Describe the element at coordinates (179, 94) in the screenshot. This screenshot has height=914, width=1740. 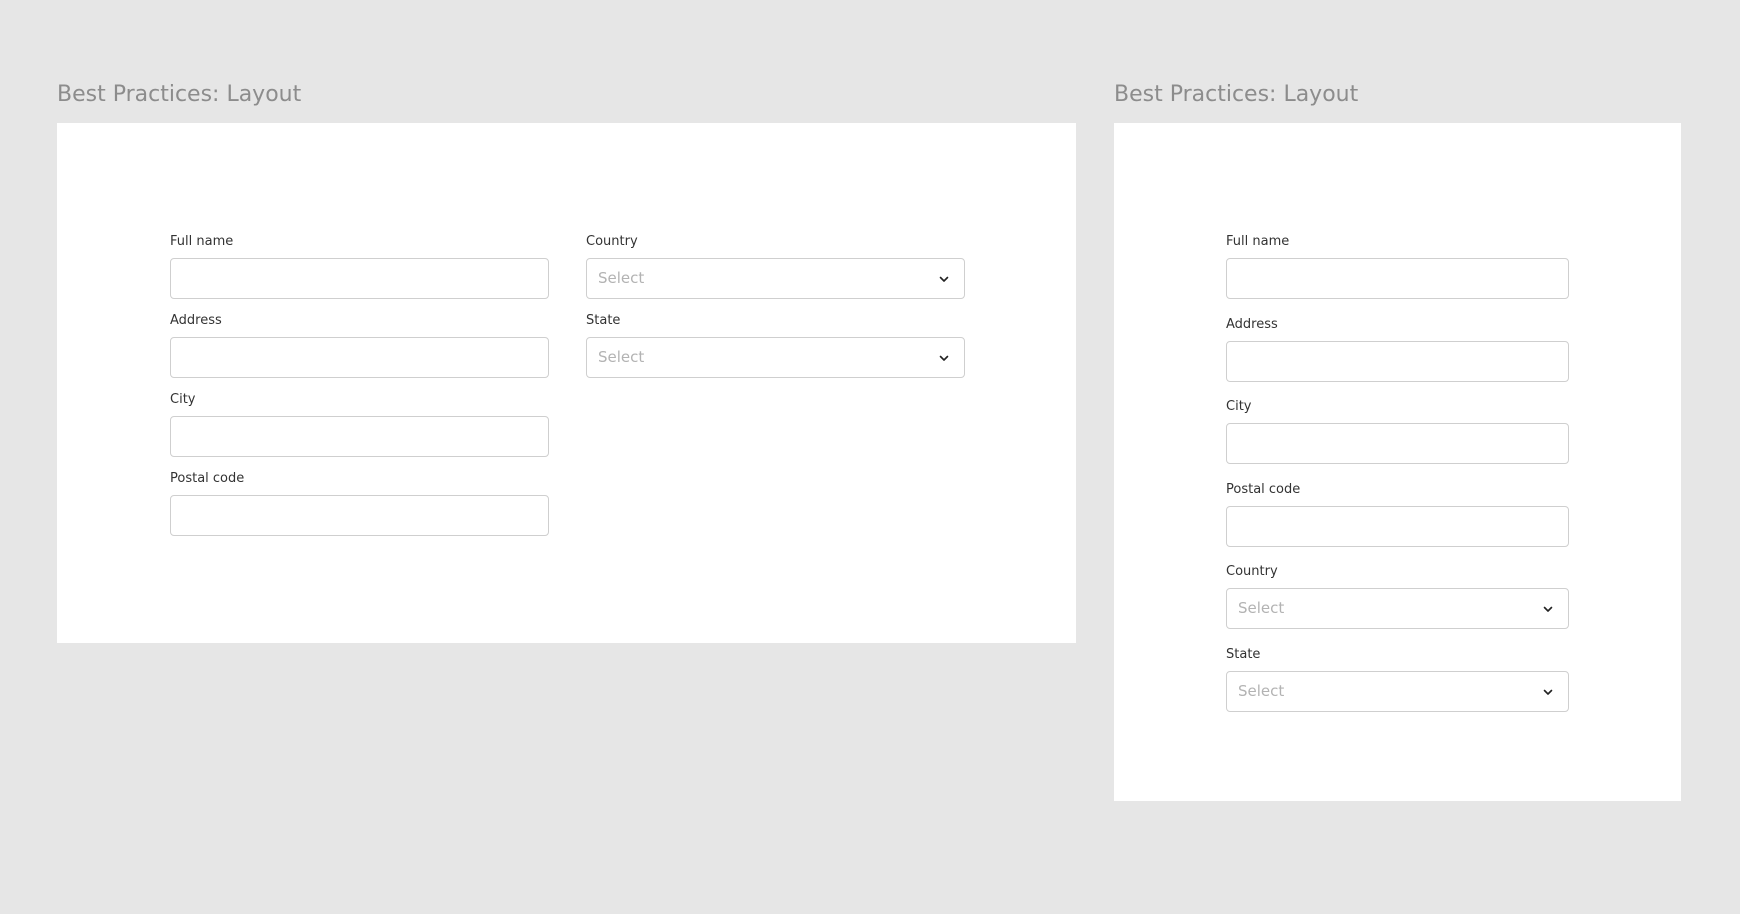
I see `frame-1-title: Best Practices: Layout` at that location.